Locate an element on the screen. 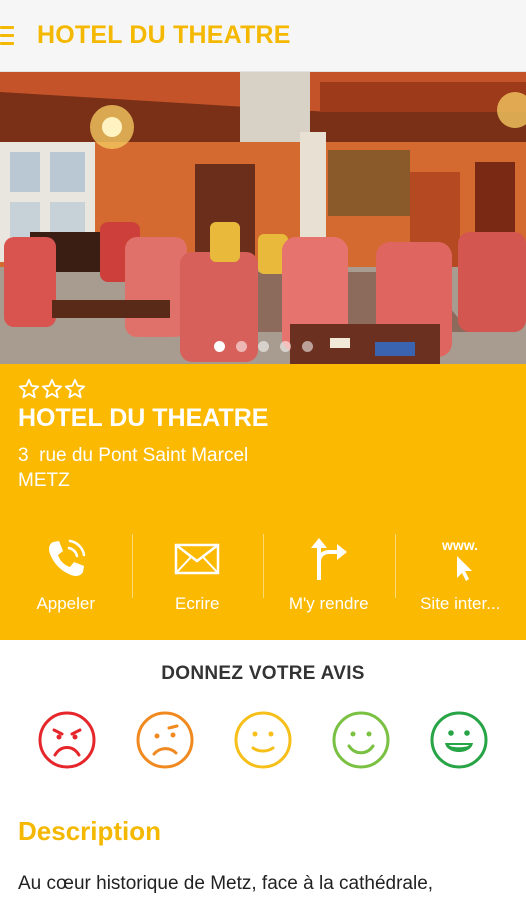 Image resolution: width=526 pixels, height=900 pixels. directions-button: M'y rendre is located at coordinates (329, 577).